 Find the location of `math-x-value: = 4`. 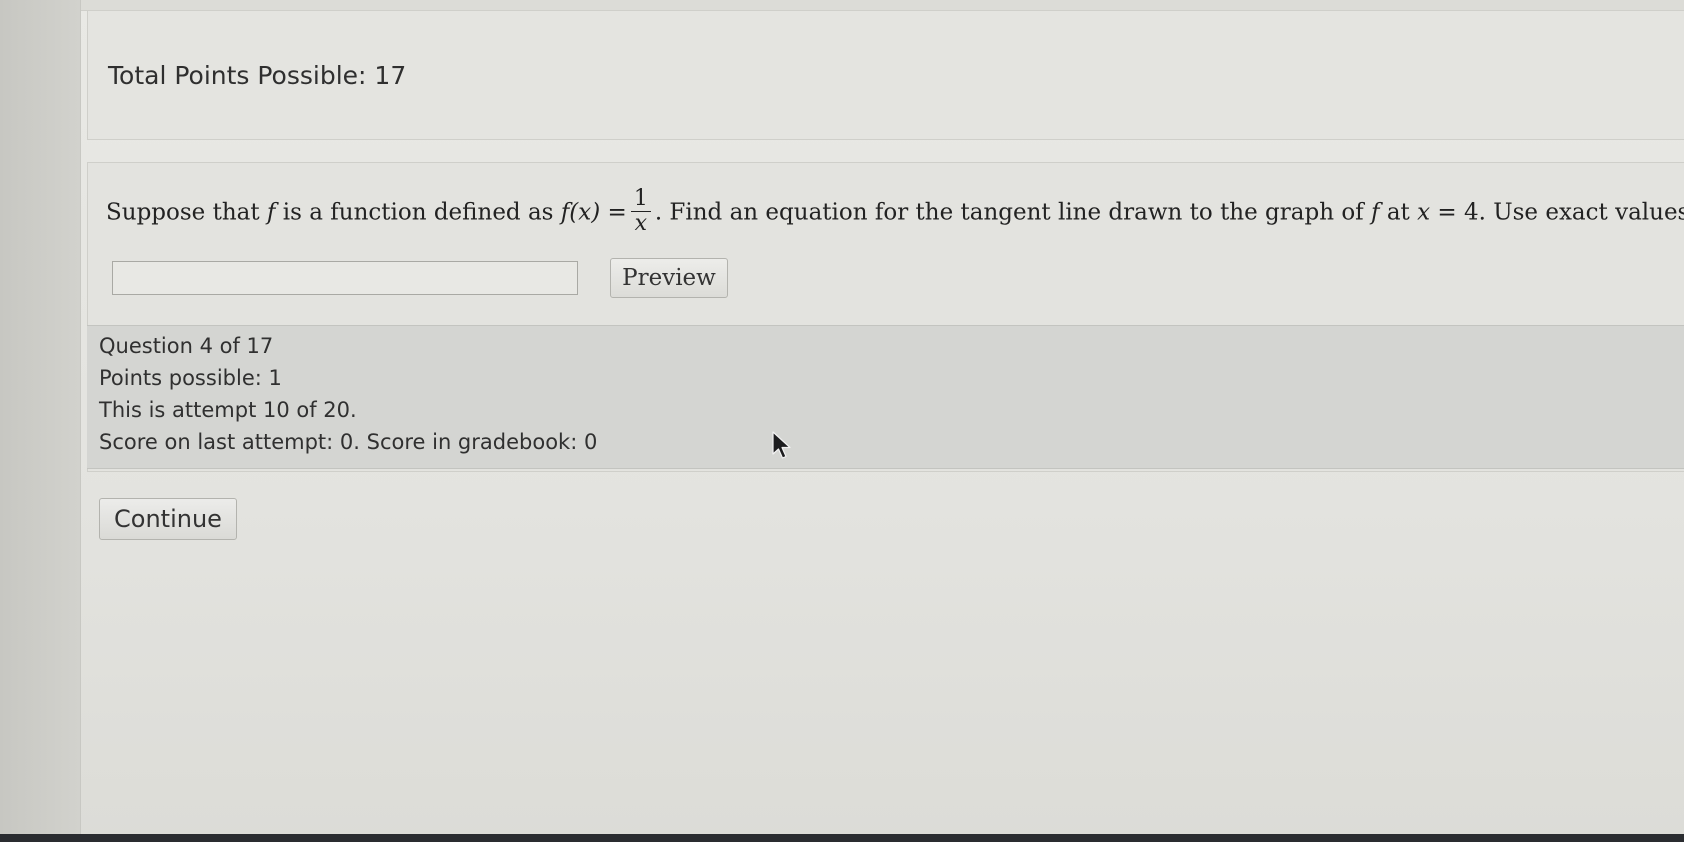

math-x-value: = 4 is located at coordinates (1454, 212).